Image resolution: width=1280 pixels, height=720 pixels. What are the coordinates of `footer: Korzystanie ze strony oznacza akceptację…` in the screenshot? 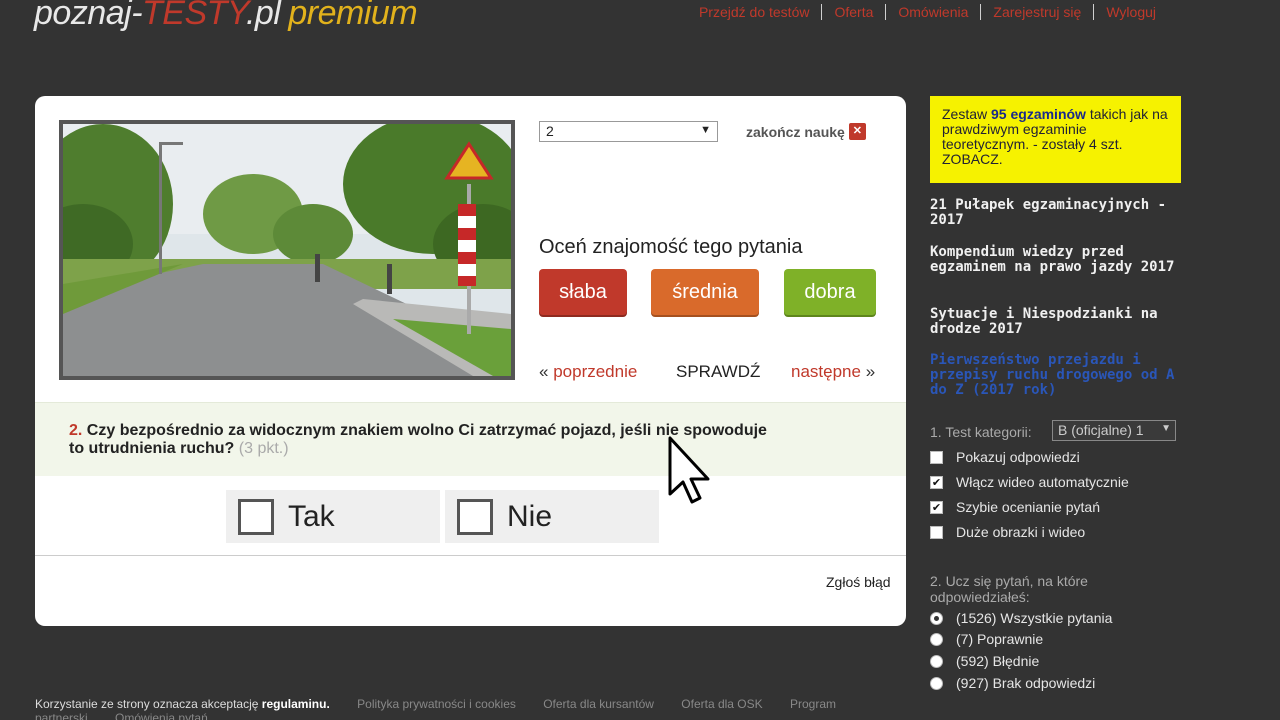 It's located at (475, 708).